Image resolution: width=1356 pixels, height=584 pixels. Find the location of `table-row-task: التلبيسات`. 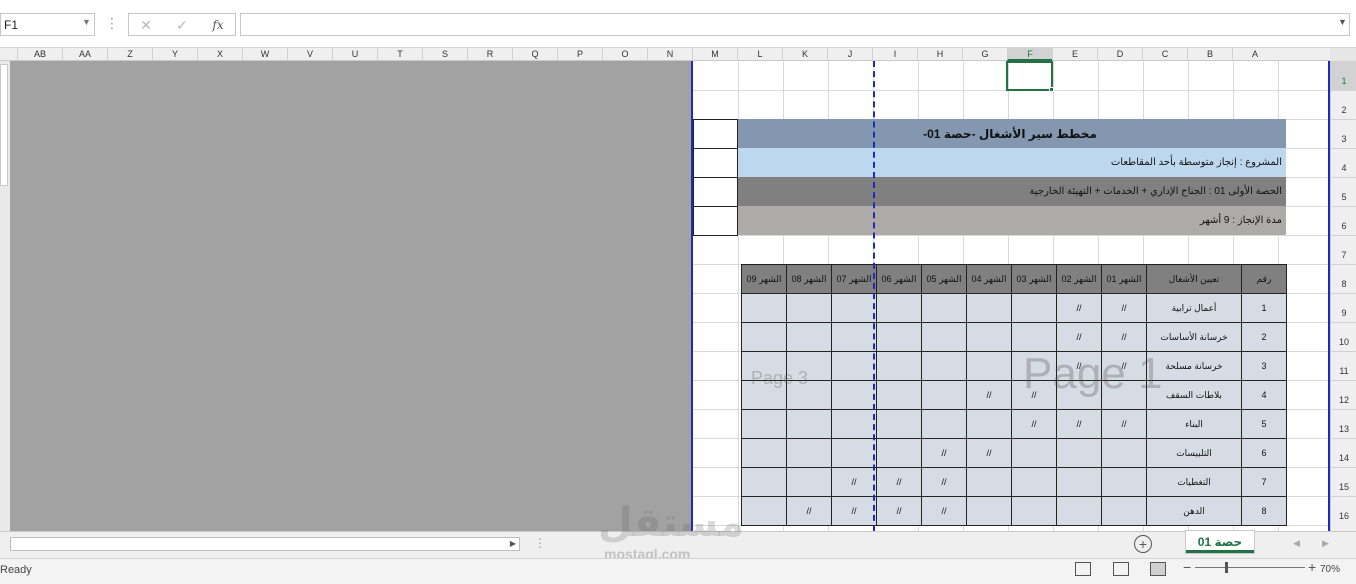

table-row-task: التلبيسات is located at coordinates (1194, 453).